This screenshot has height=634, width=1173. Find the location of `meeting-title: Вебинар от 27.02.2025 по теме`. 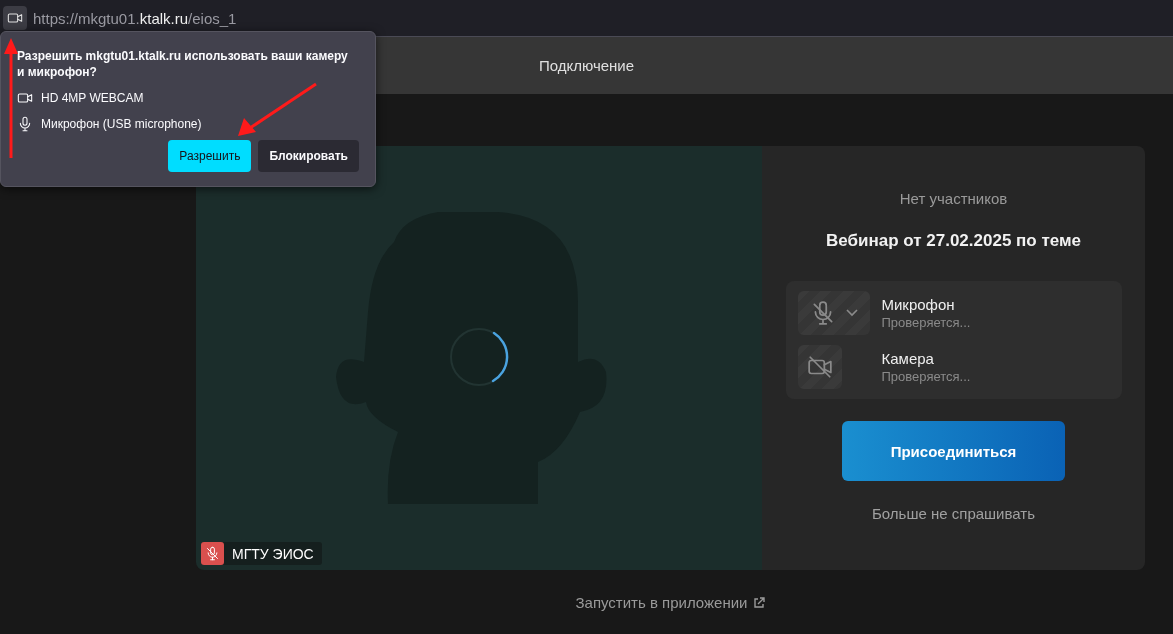

meeting-title: Вебинар от 27.02.2025 по теме is located at coordinates (953, 241).